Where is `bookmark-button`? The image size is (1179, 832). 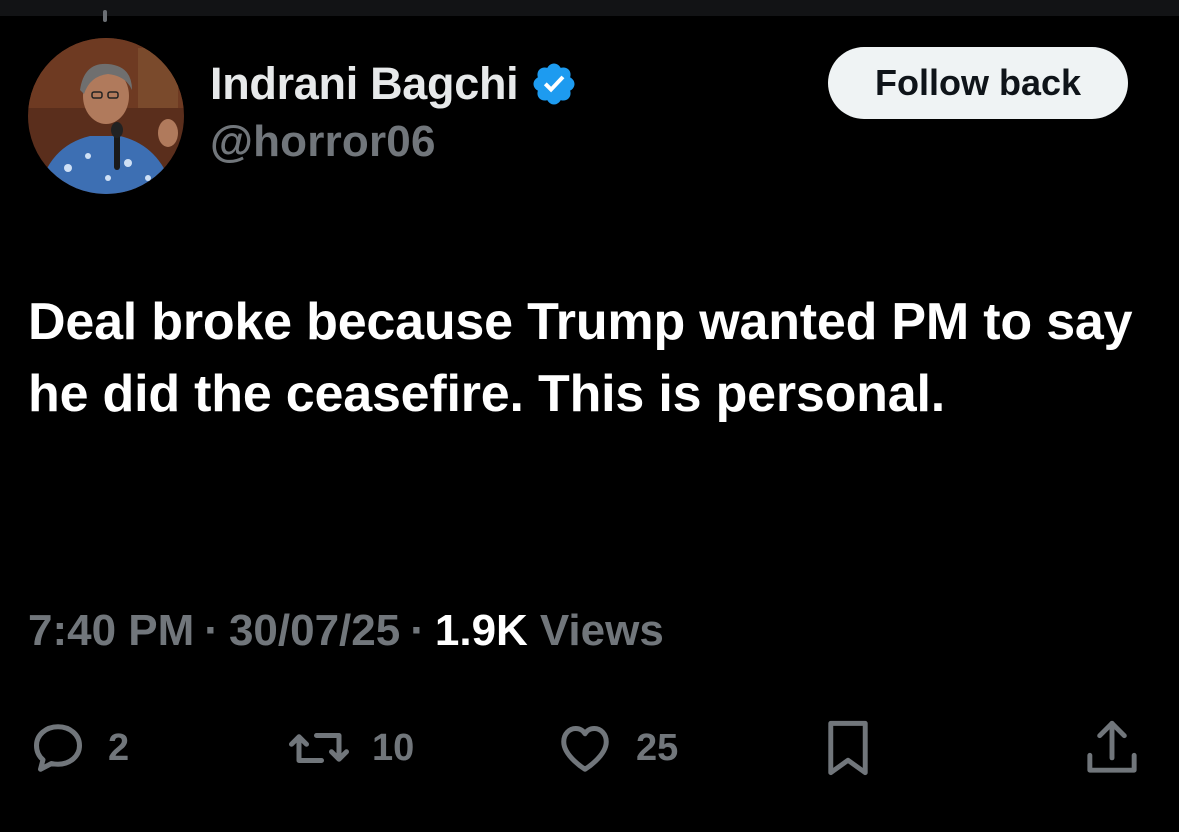
bookmark-button is located at coordinates (848, 748).